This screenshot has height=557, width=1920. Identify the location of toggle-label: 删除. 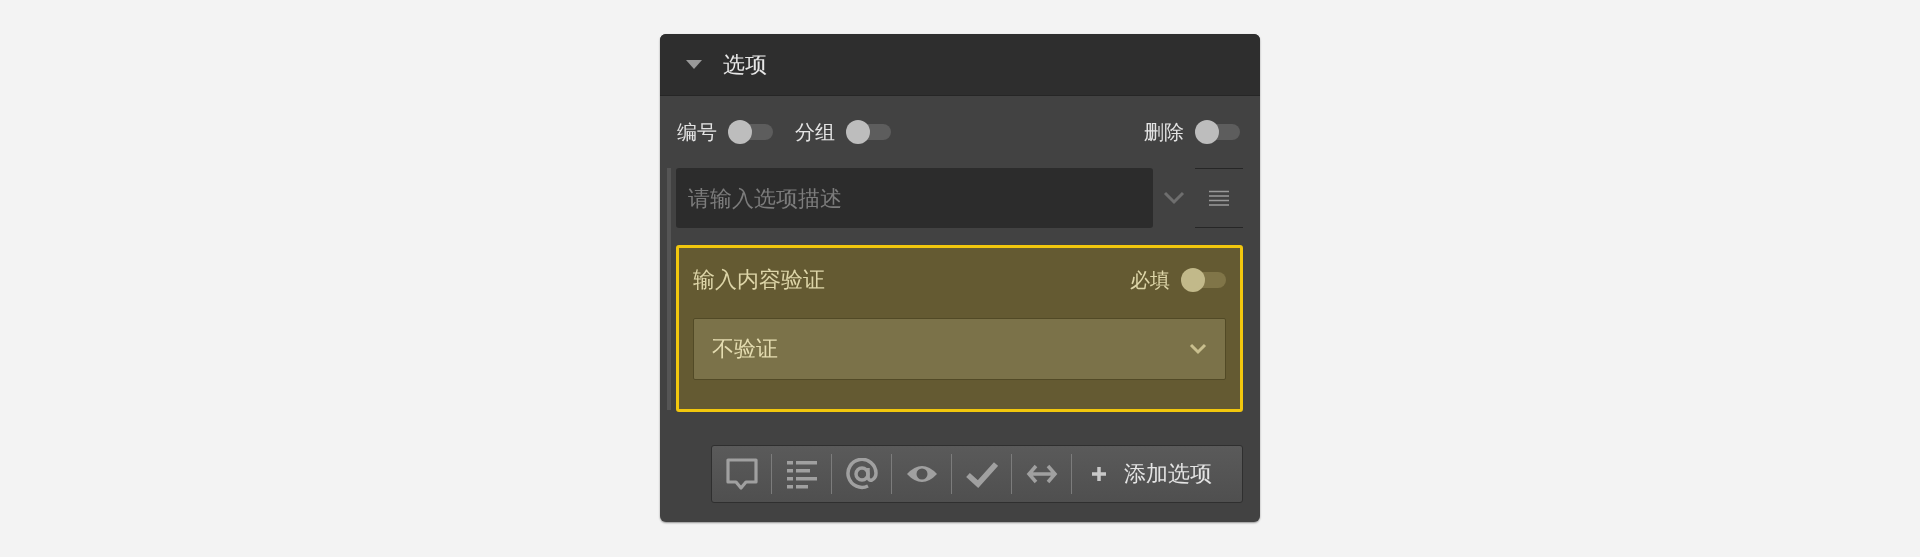
(1164, 132).